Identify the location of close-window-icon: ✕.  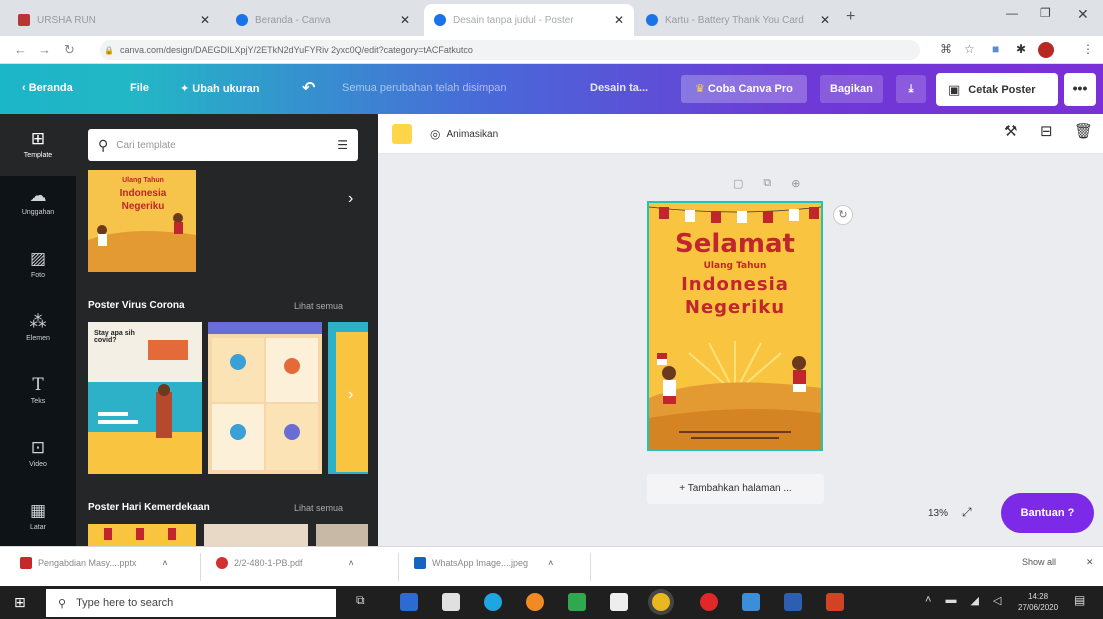
(1083, 14).